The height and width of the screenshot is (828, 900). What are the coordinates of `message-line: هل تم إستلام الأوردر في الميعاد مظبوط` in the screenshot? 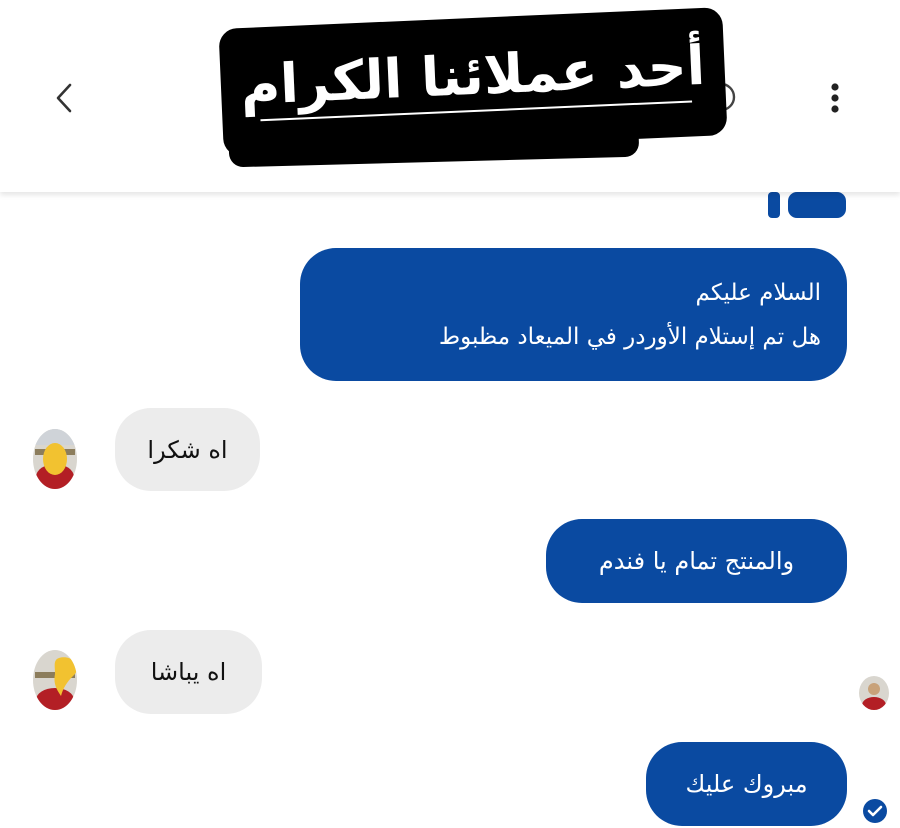 It's located at (629, 336).